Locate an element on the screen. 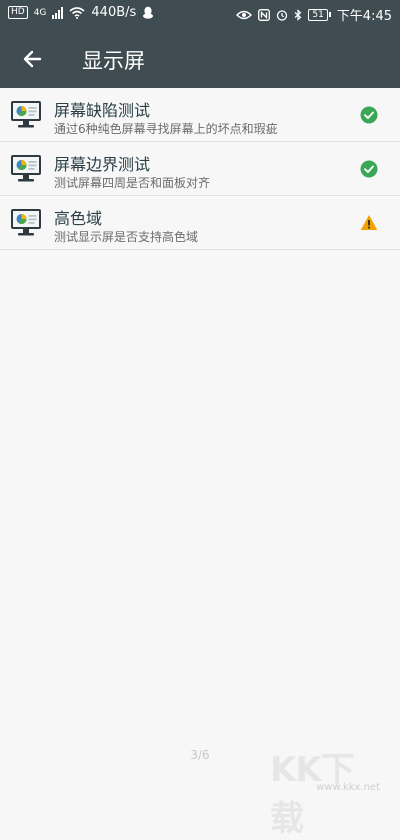  item-title: 屏幕边界测试 is located at coordinates (102, 164).